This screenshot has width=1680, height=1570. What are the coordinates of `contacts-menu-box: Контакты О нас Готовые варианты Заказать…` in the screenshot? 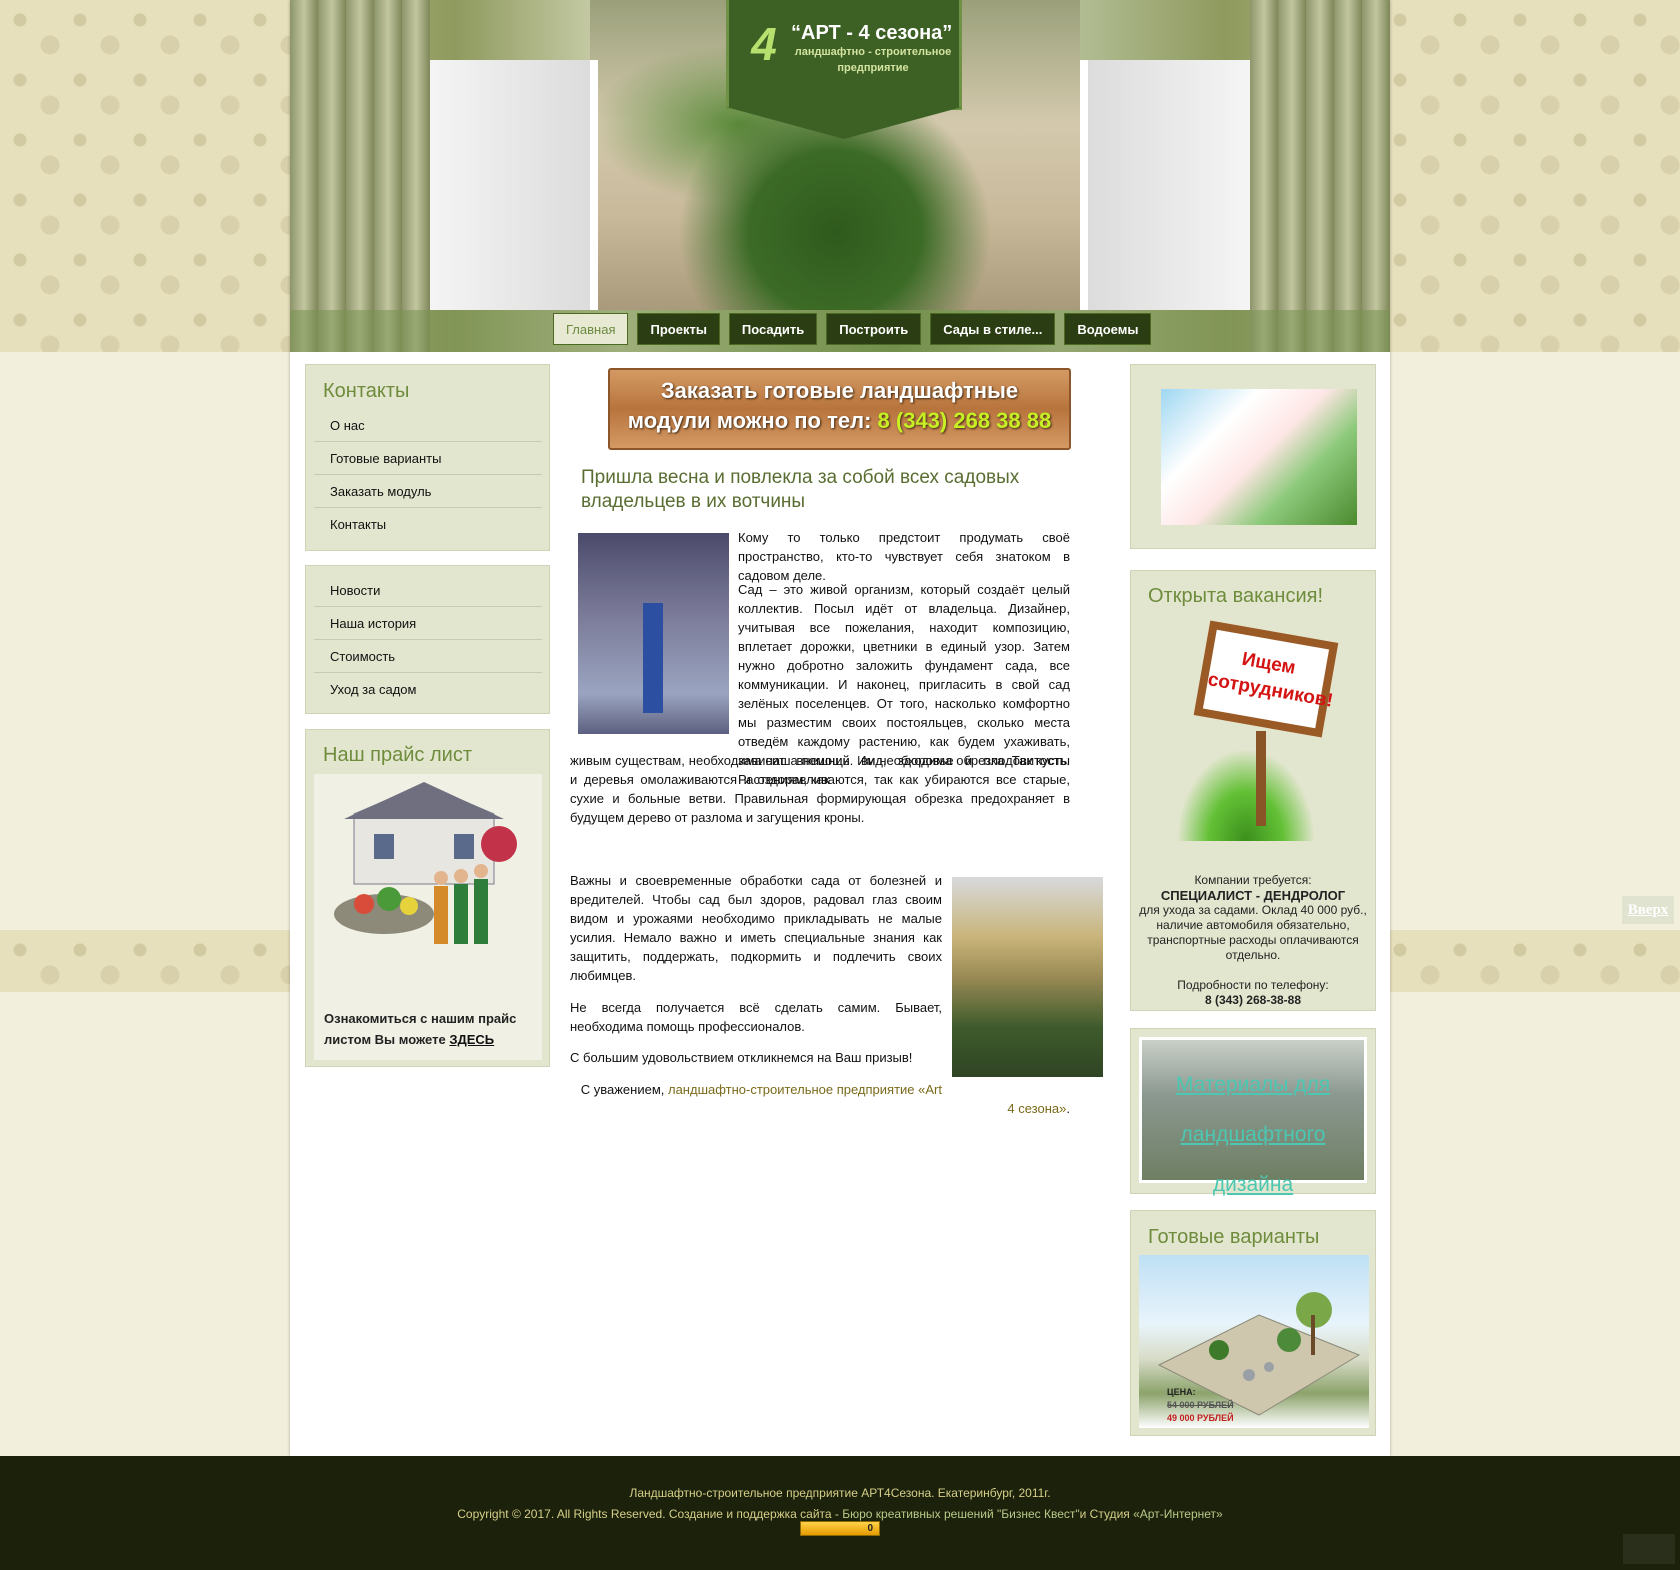 It's located at (427, 457).